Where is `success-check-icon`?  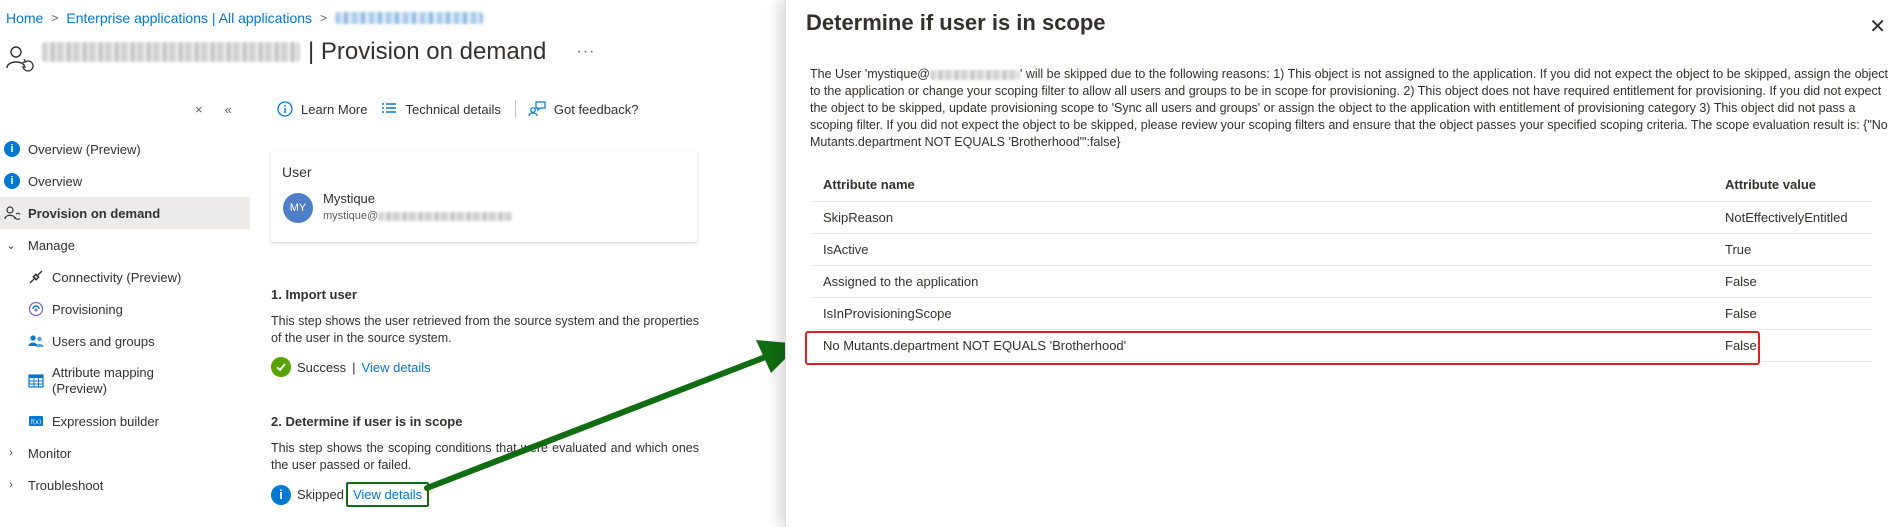 success-check-icon is located at coordinates (281, 367).